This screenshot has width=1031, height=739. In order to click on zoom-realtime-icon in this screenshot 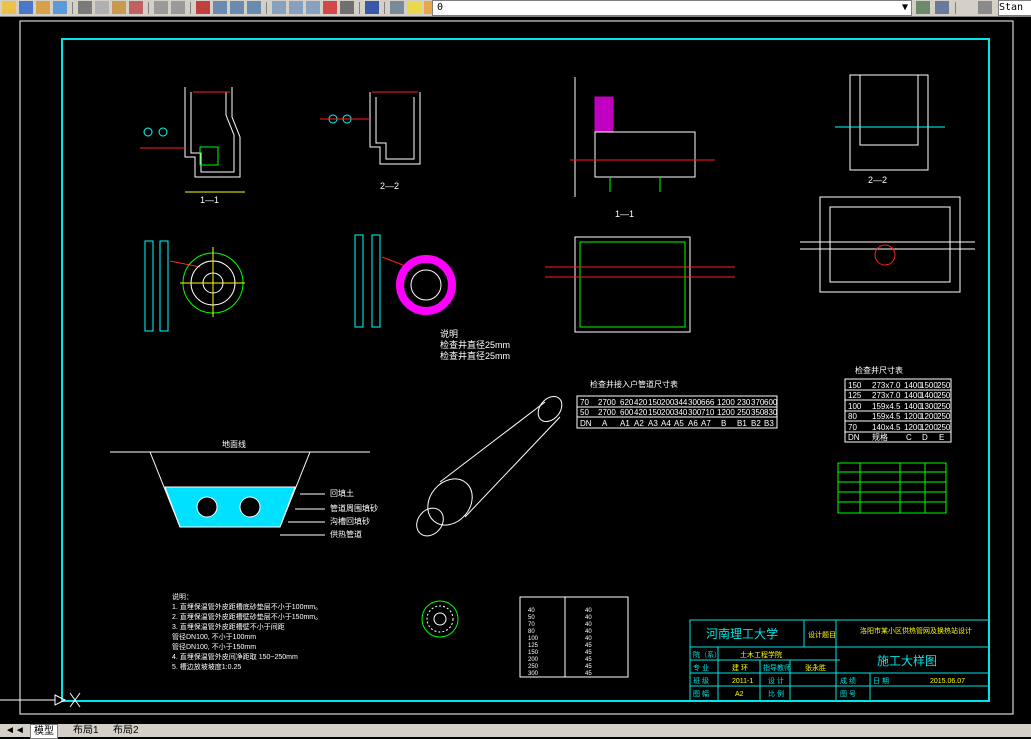, I will do `click(220, 7)`.